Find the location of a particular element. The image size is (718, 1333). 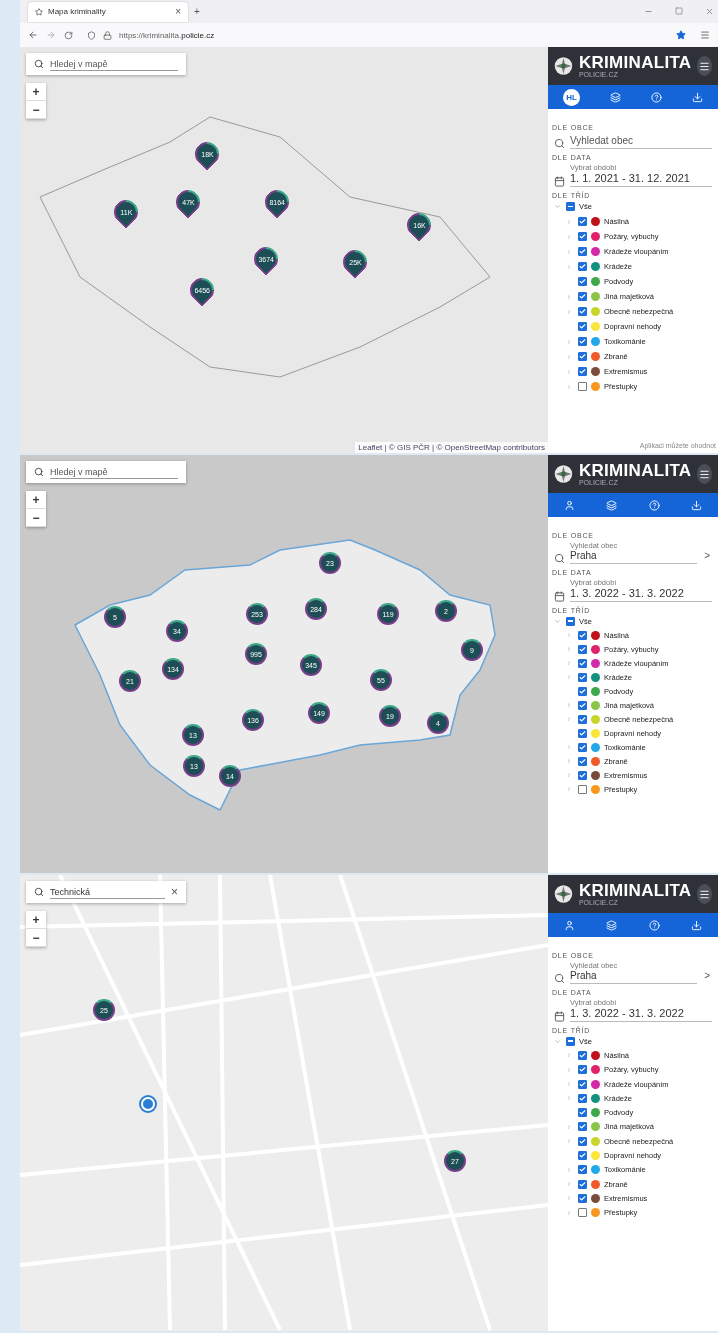

toolbar-button: HL is located at coordinates (571, 97).